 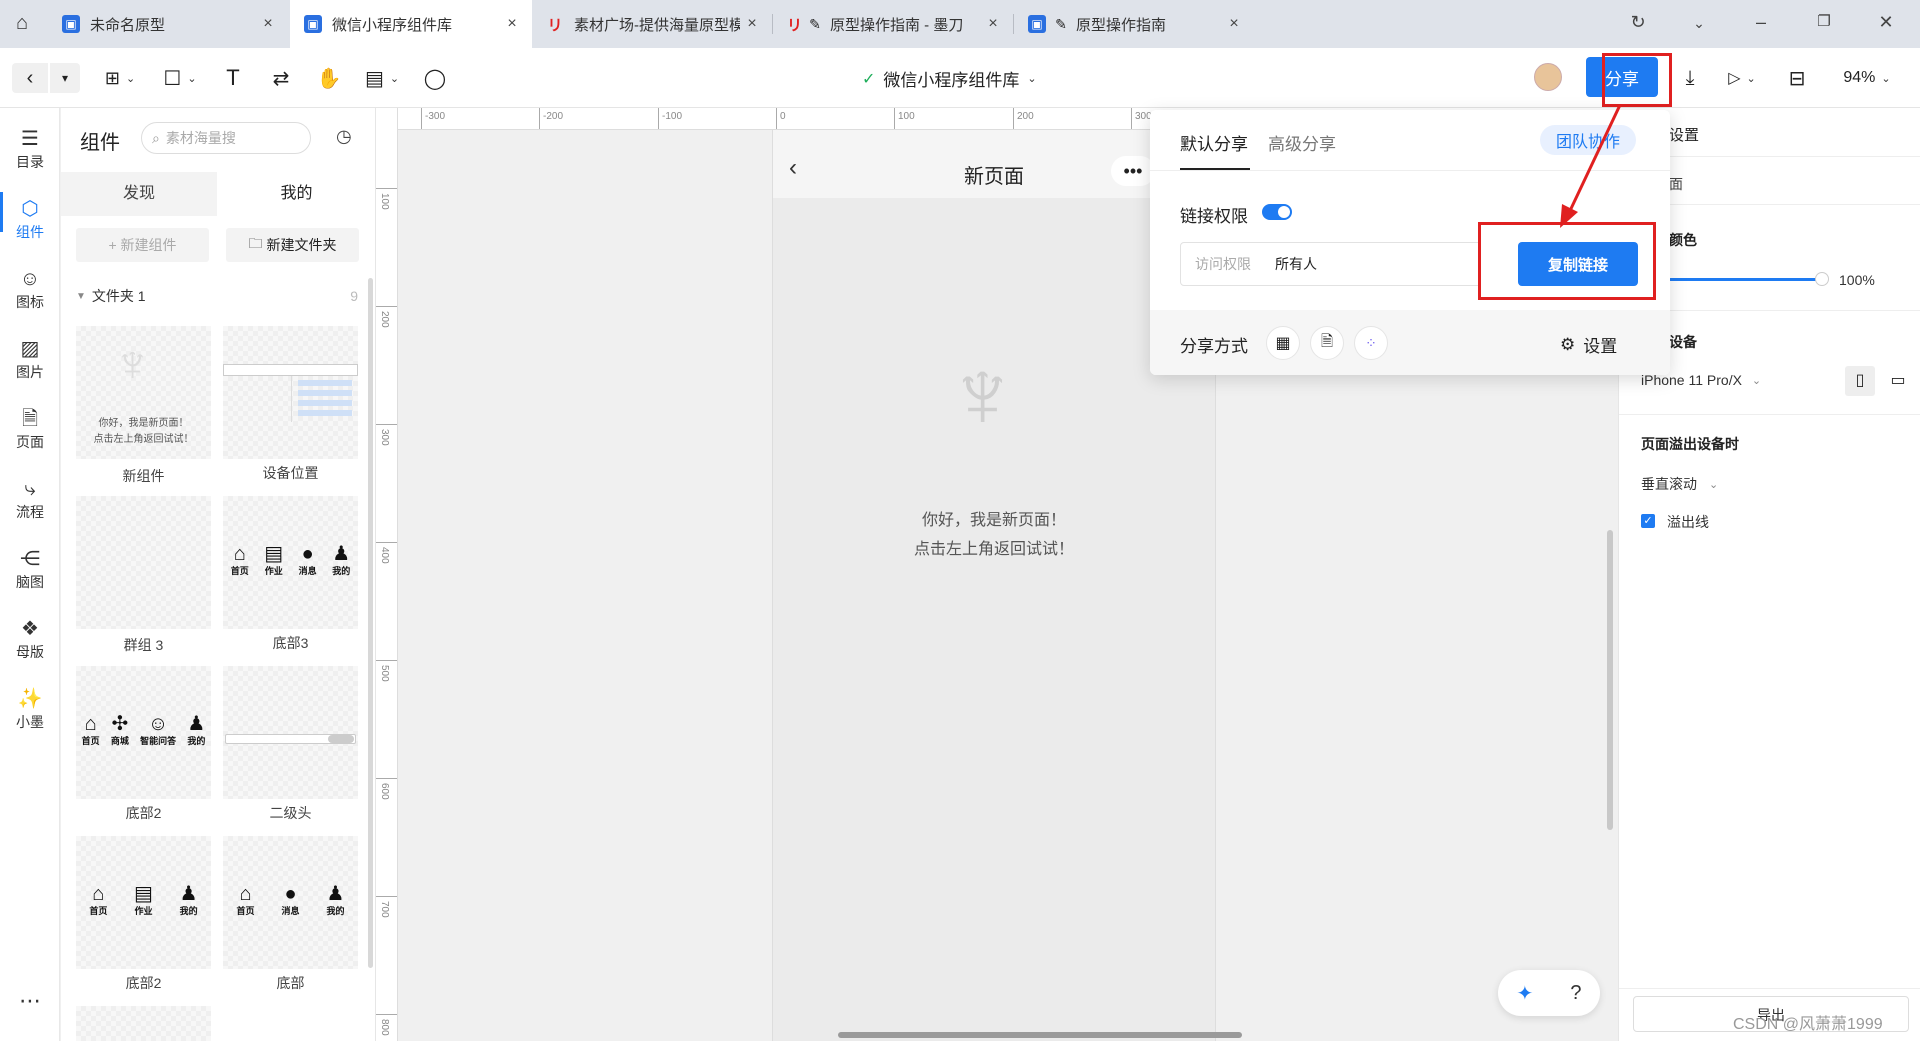 I want to click on nav-item-flow: ⤷ 流程, so click(x=30, y=499).